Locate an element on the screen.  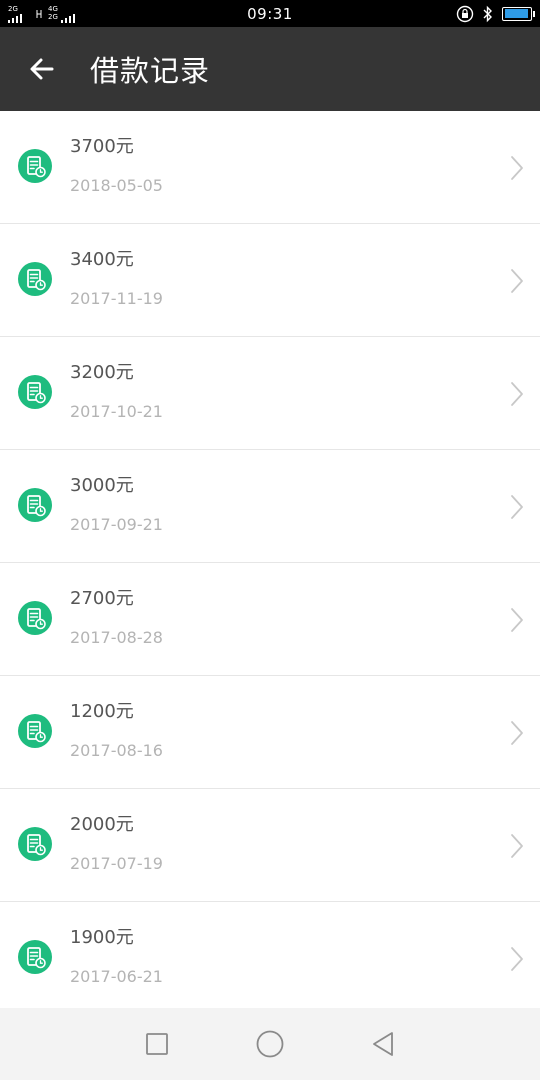
status-bar: 2G 4G 2G 09:31 is located at coordinates (270, 13).